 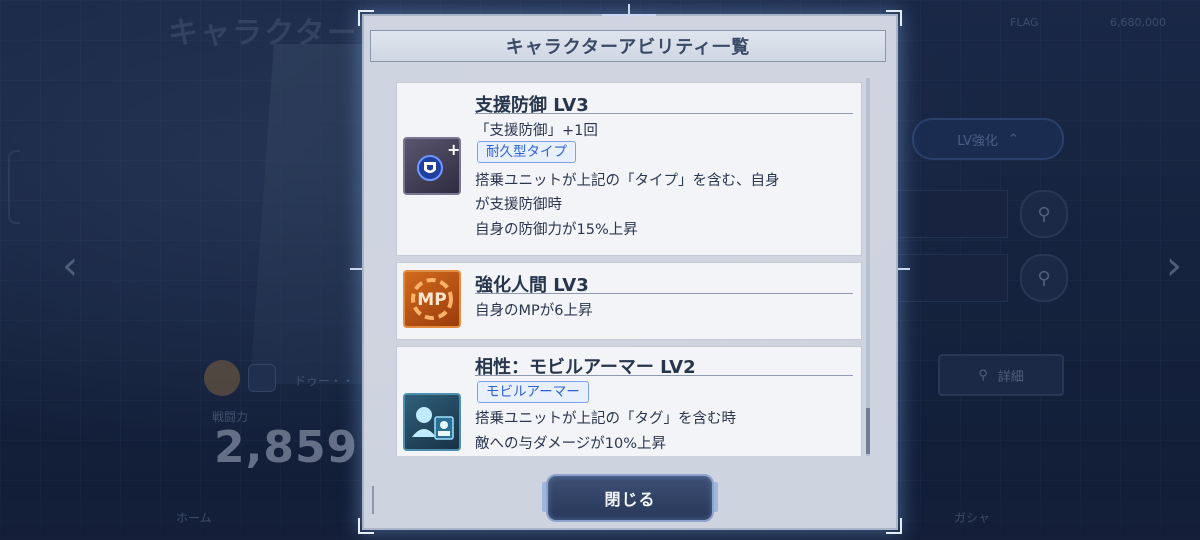 What do you see at coordinates (533, 392) in the screenshot?
I see `unit-tag: モビルアーマー` at bounding box center [533, 392].